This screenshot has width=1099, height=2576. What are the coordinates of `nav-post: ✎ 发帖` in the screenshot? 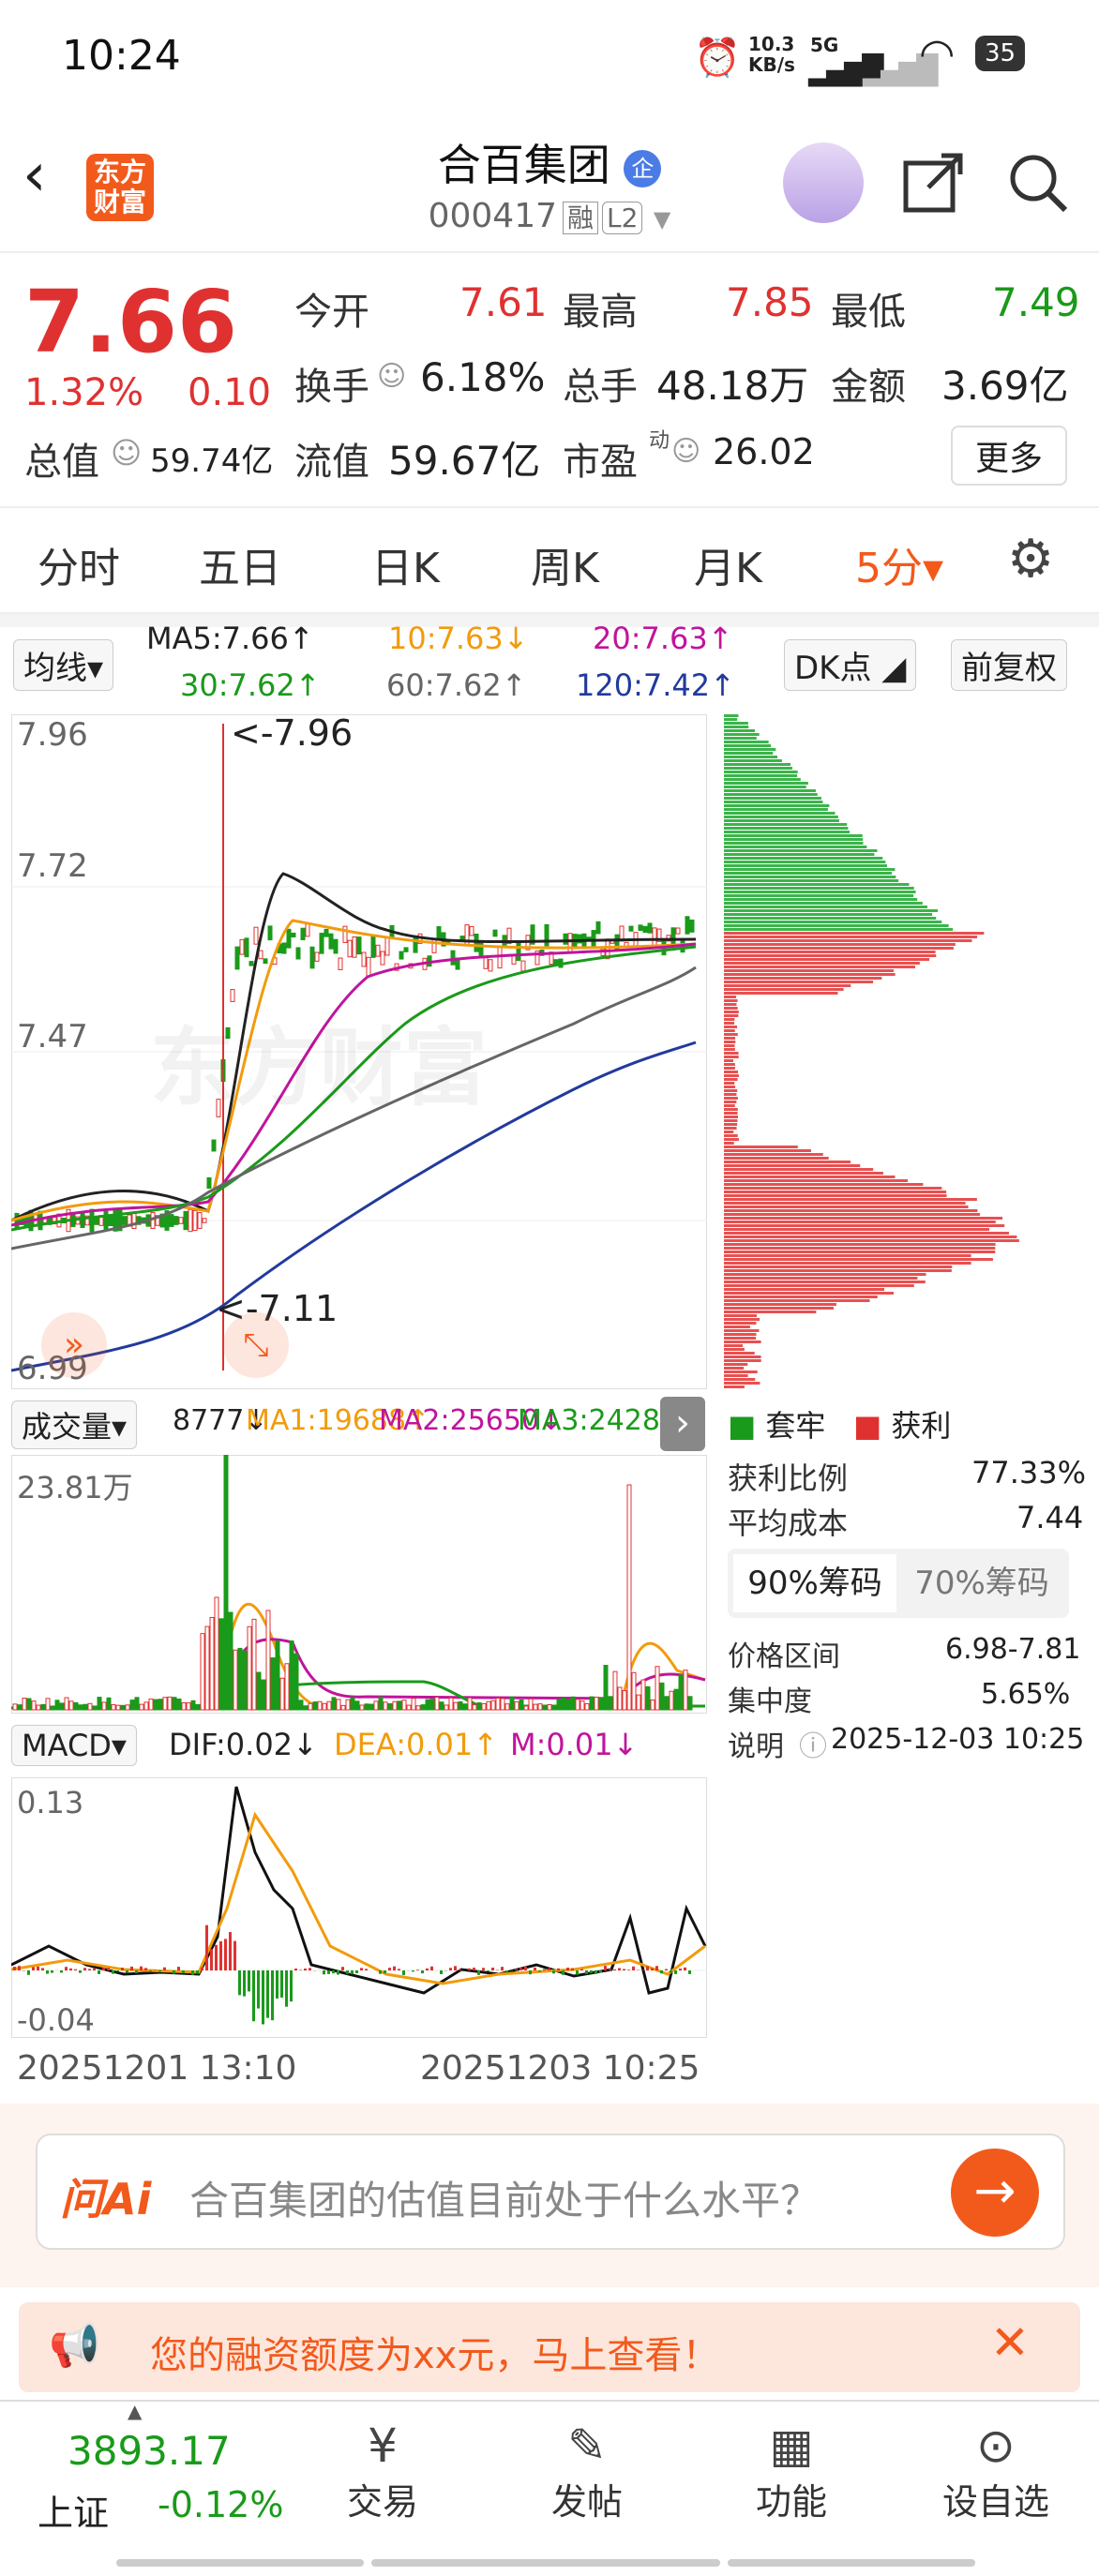 It's located at (587, 2471).